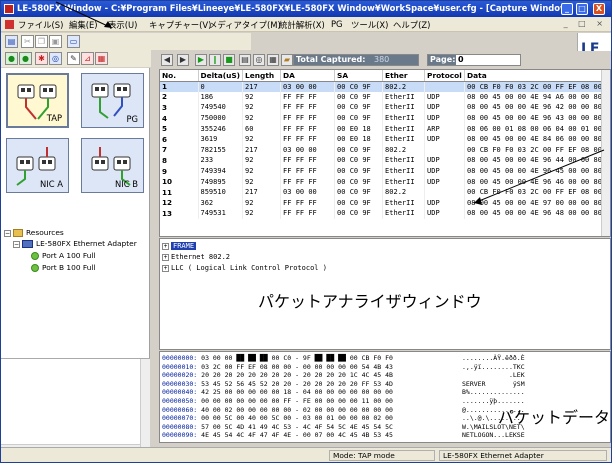 The width and height of the screenshot is (612, 463). Describe the element at coordinates (11, 58) in the screenshot. I see `port-a-status-icon: ●` at that location.